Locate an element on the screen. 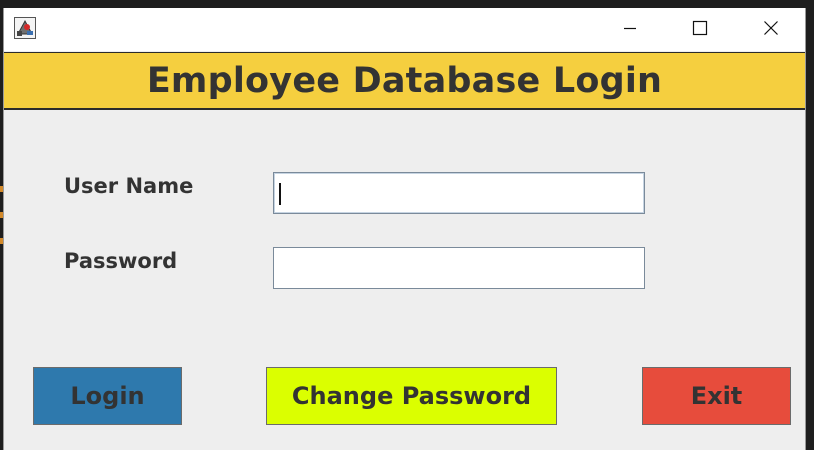 This screenshot has height=450, width=814. password-label: Password is located at coordinates (121, 261).